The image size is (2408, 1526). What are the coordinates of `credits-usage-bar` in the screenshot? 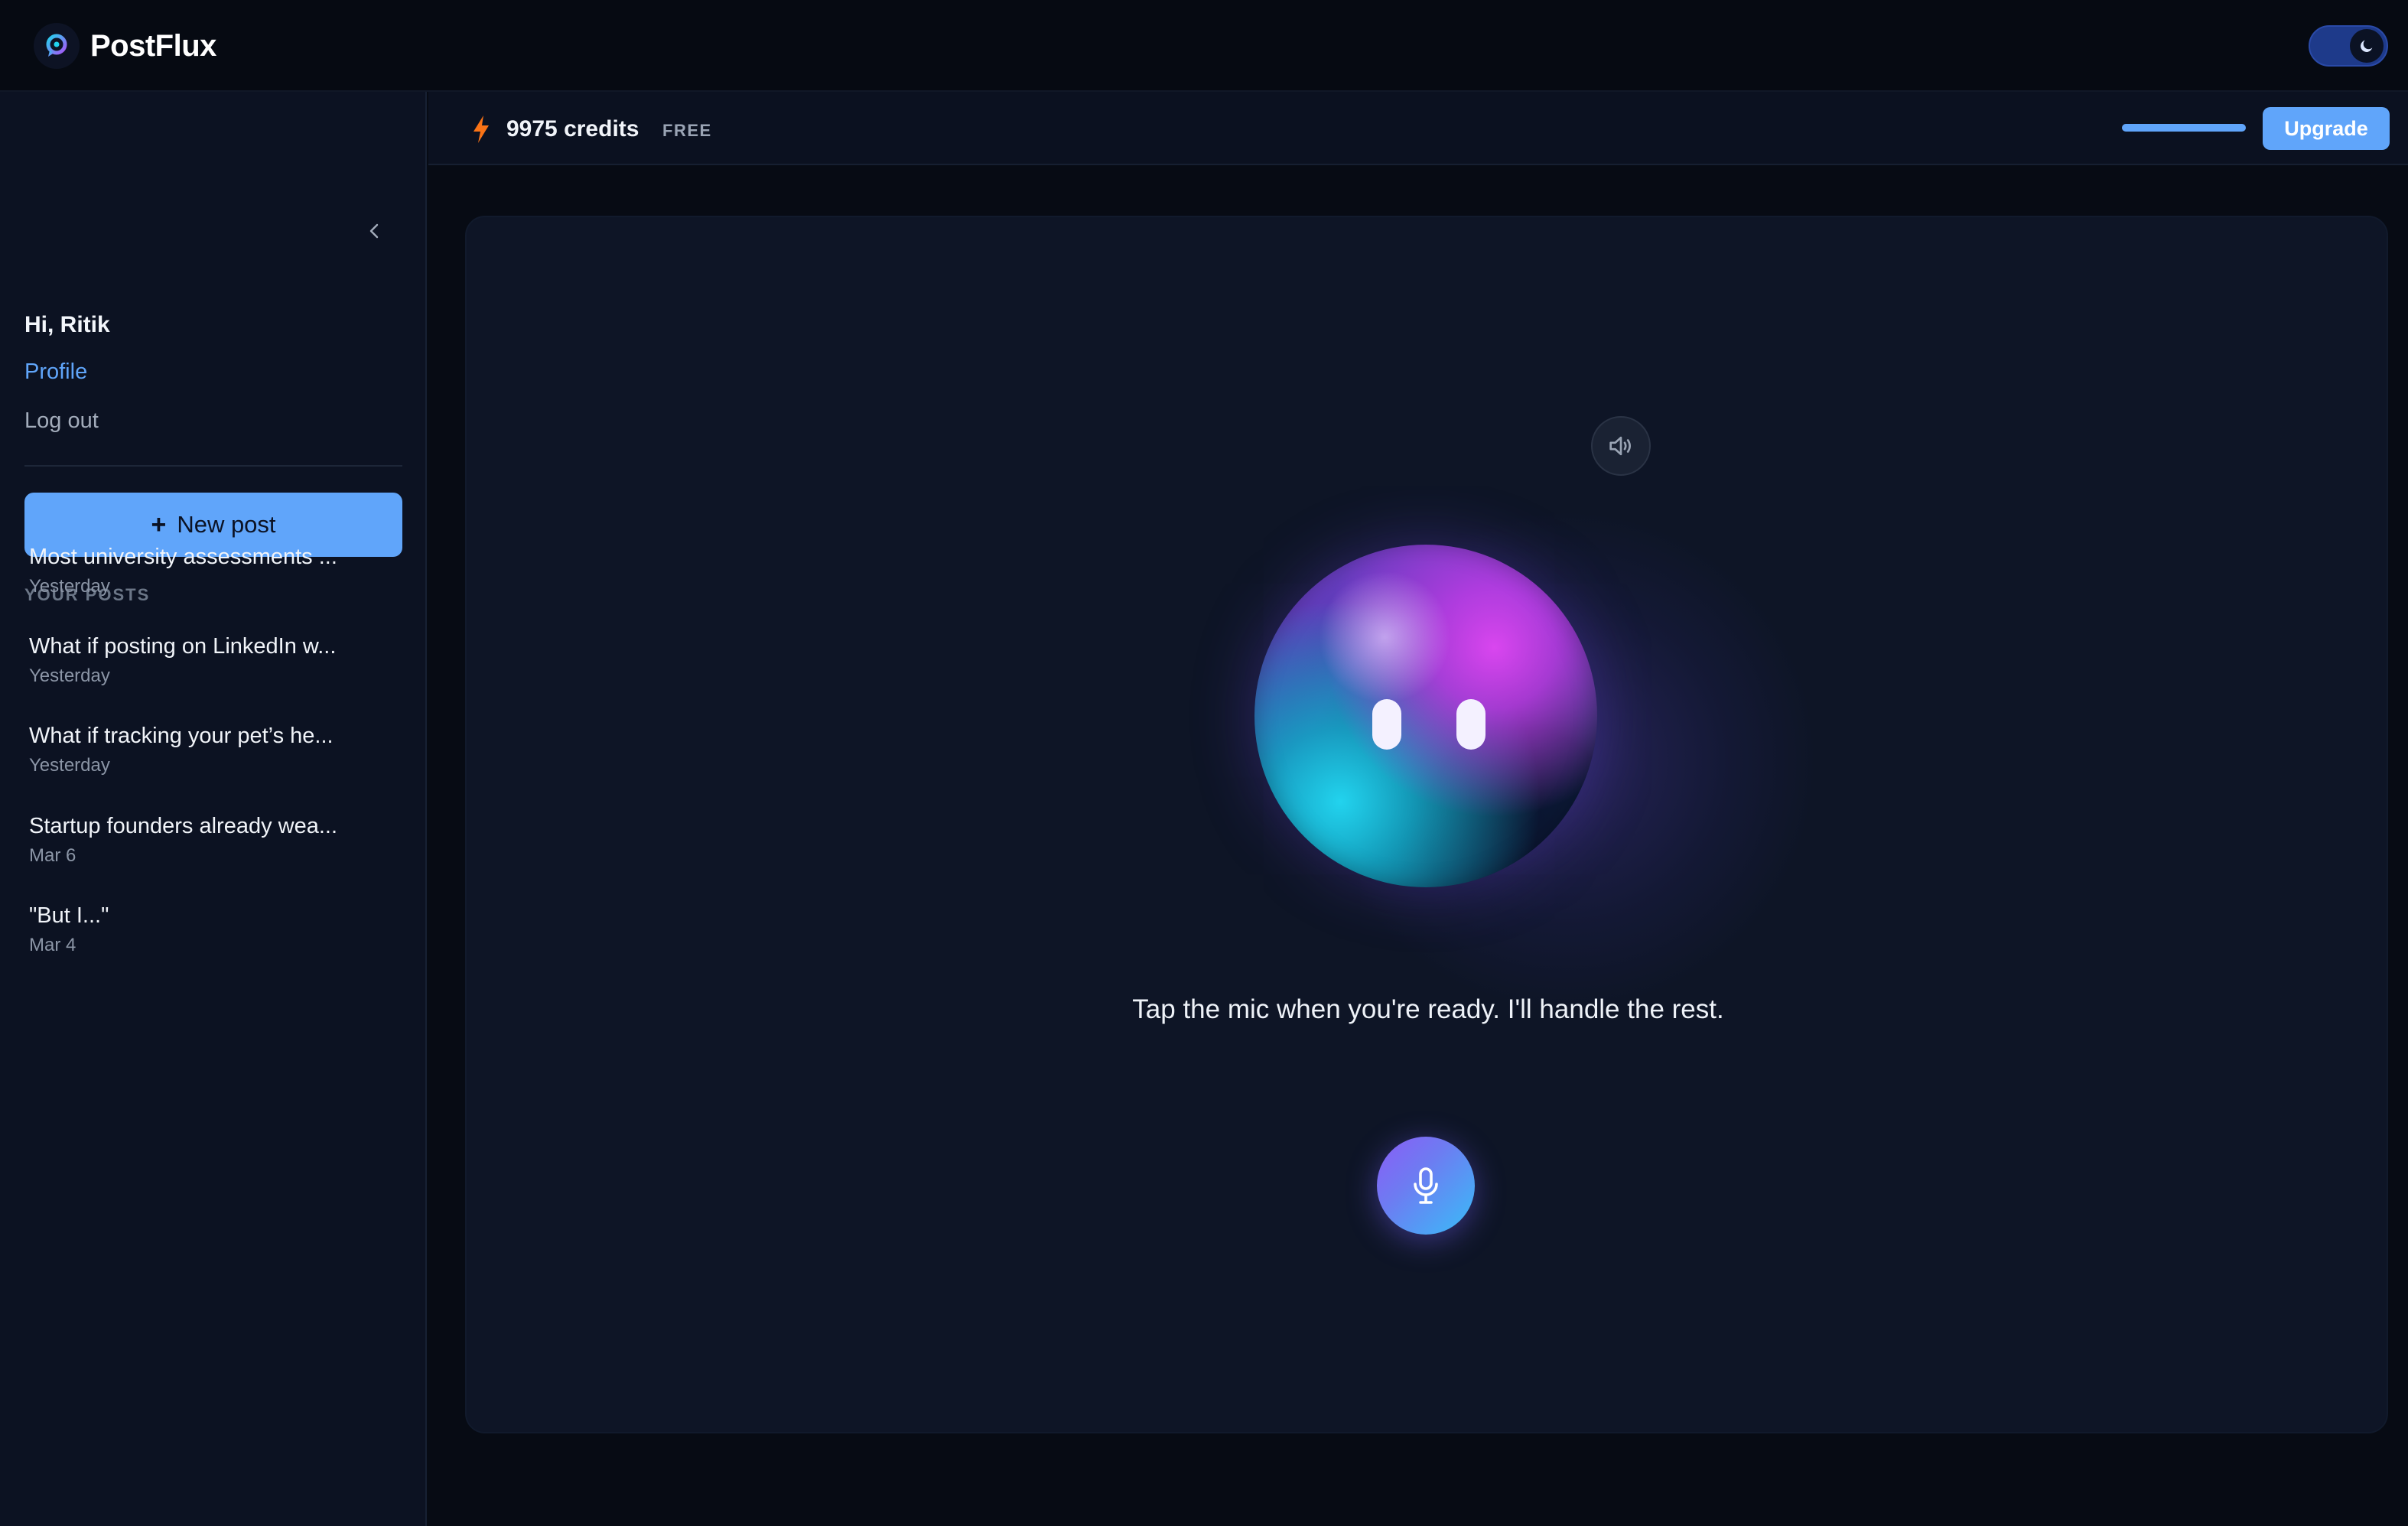 It's located at (2184, 128).